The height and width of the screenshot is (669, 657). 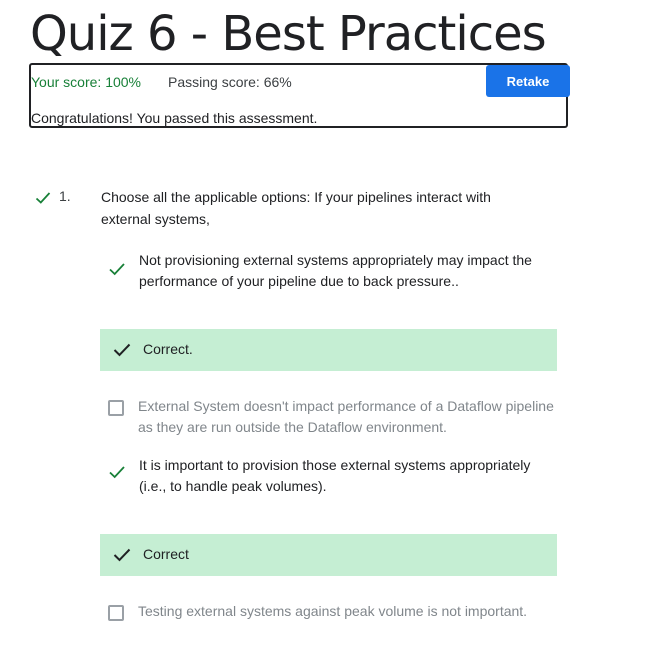 What do you see at coordinates (86, 82) in the screenshot?
I see `your-score: Your score: 100%` at bounding box center [86, 82].